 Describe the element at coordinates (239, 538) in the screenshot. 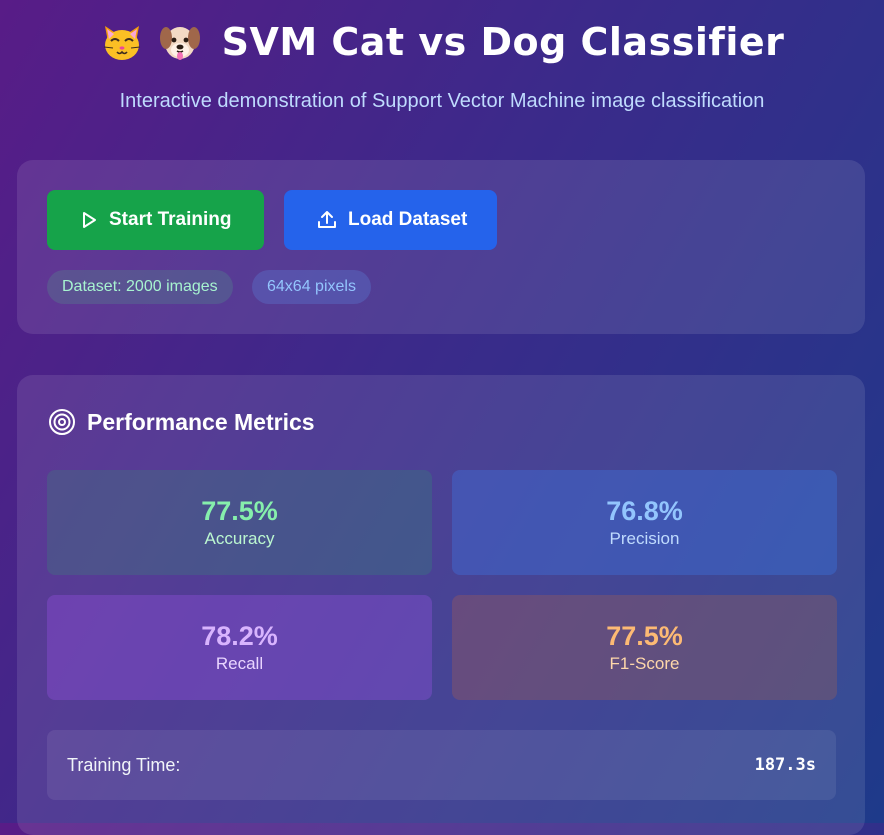

I see `accuracy-label: Accuracy` at that location.